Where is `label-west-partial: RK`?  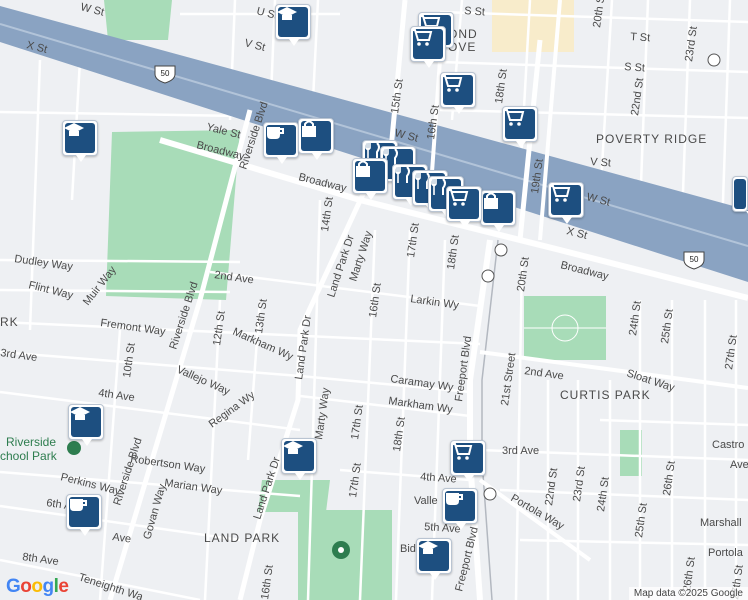
label-west-partial: RK is located at coordinates (9, 322).